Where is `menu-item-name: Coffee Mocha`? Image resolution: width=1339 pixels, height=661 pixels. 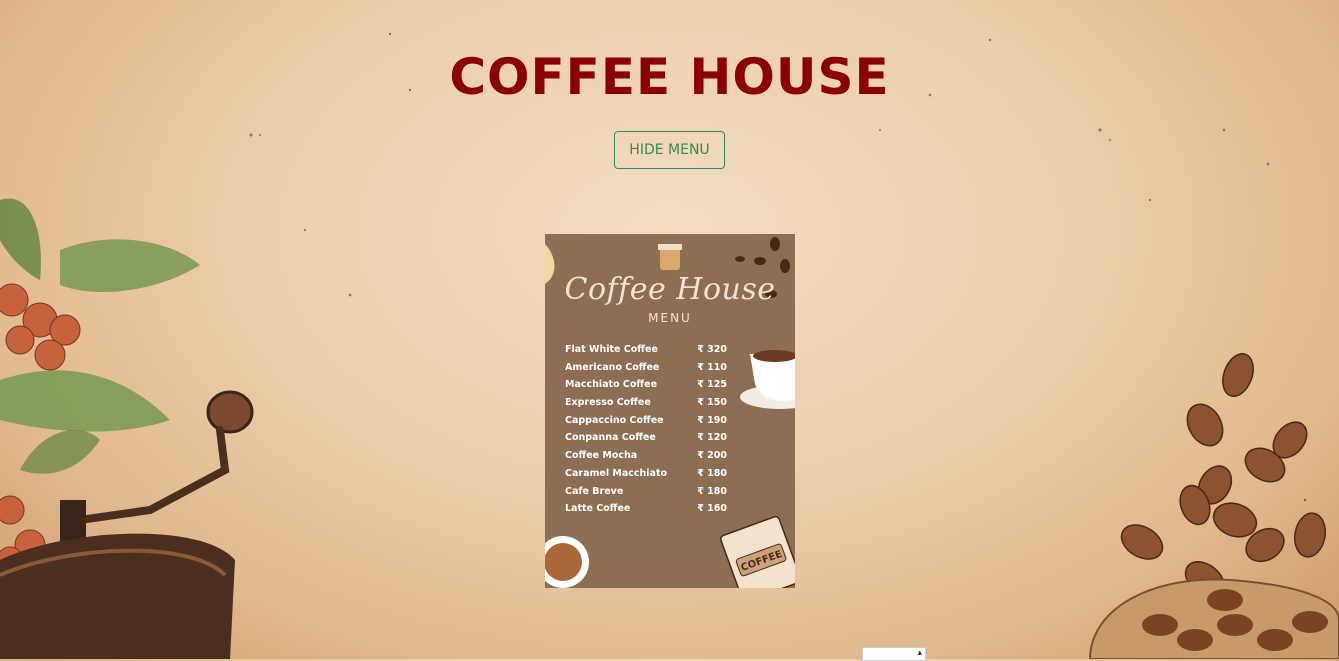 menu-item-name: Coffee Mocha is located at coordinates (601, 456).